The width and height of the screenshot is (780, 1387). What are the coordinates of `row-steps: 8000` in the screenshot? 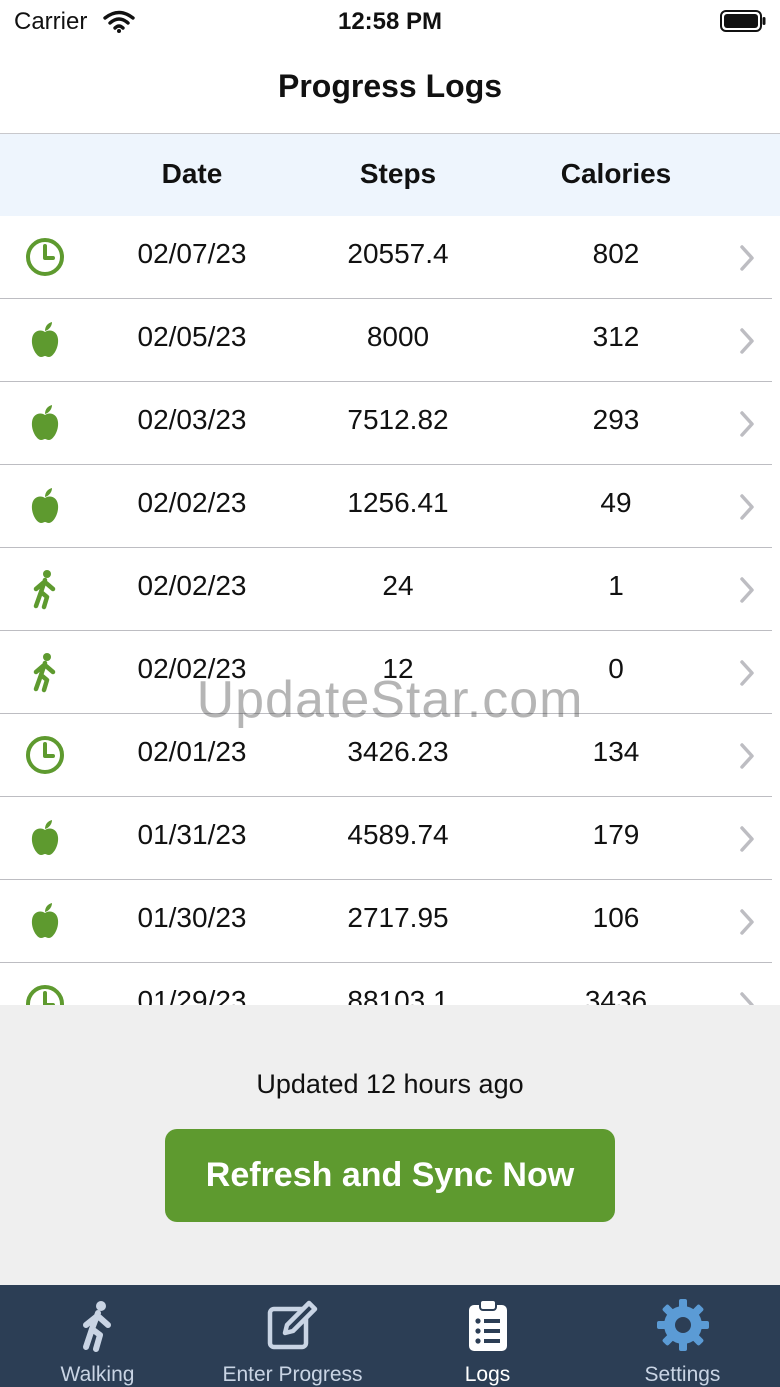 It's located at (398, 336).